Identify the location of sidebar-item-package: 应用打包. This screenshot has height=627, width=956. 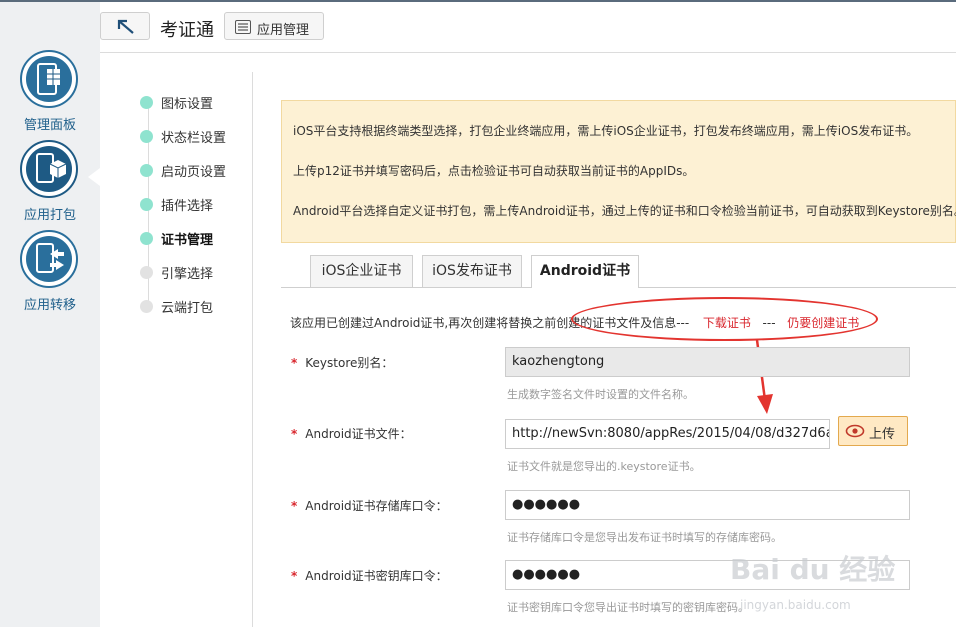
(50, 182).